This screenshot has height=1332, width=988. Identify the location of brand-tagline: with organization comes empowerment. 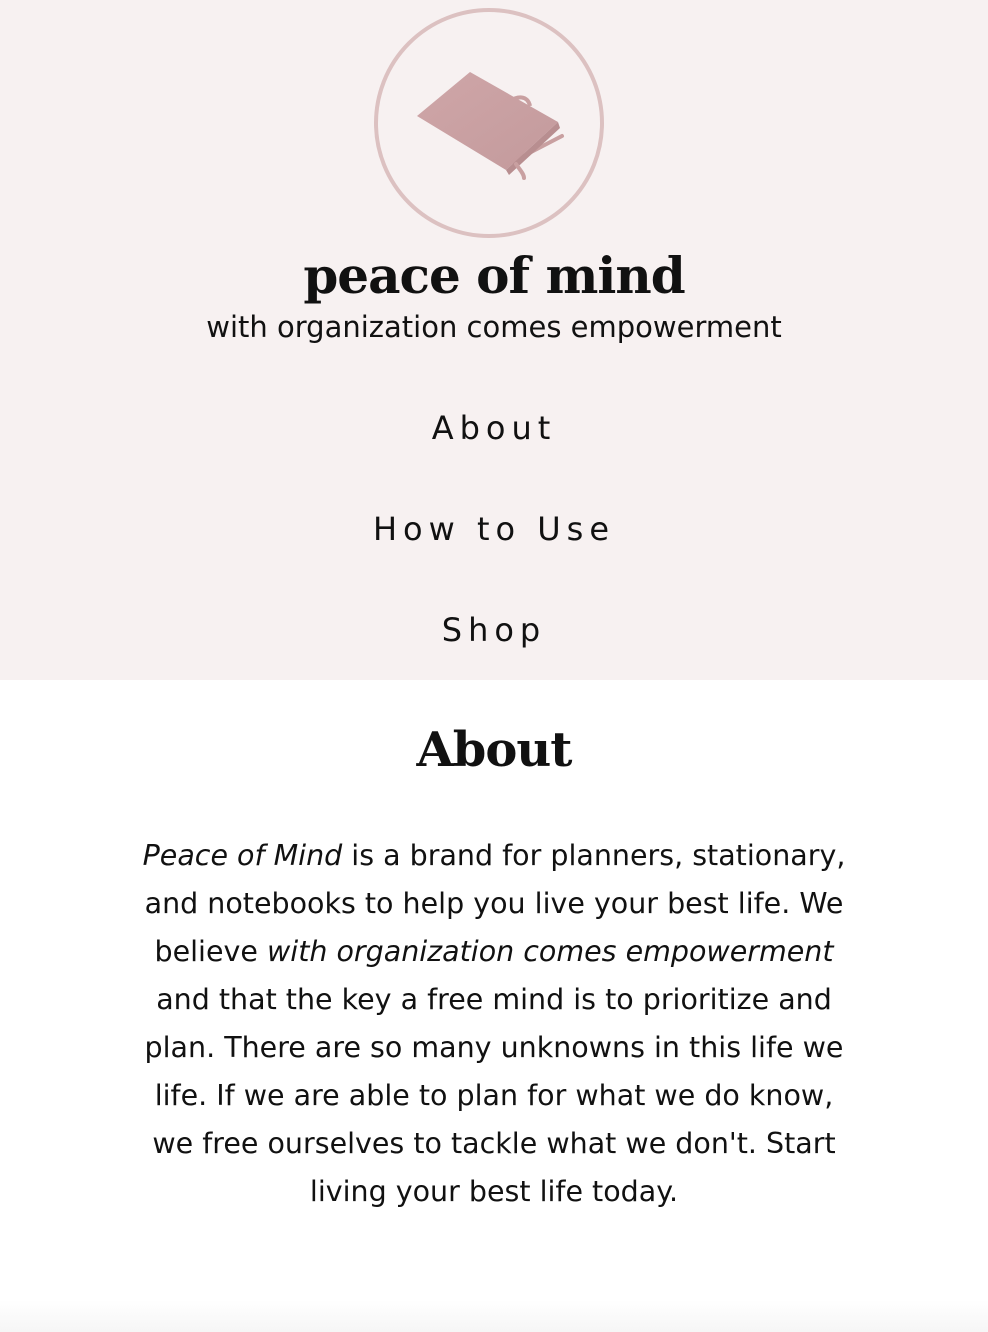
(494, 327).